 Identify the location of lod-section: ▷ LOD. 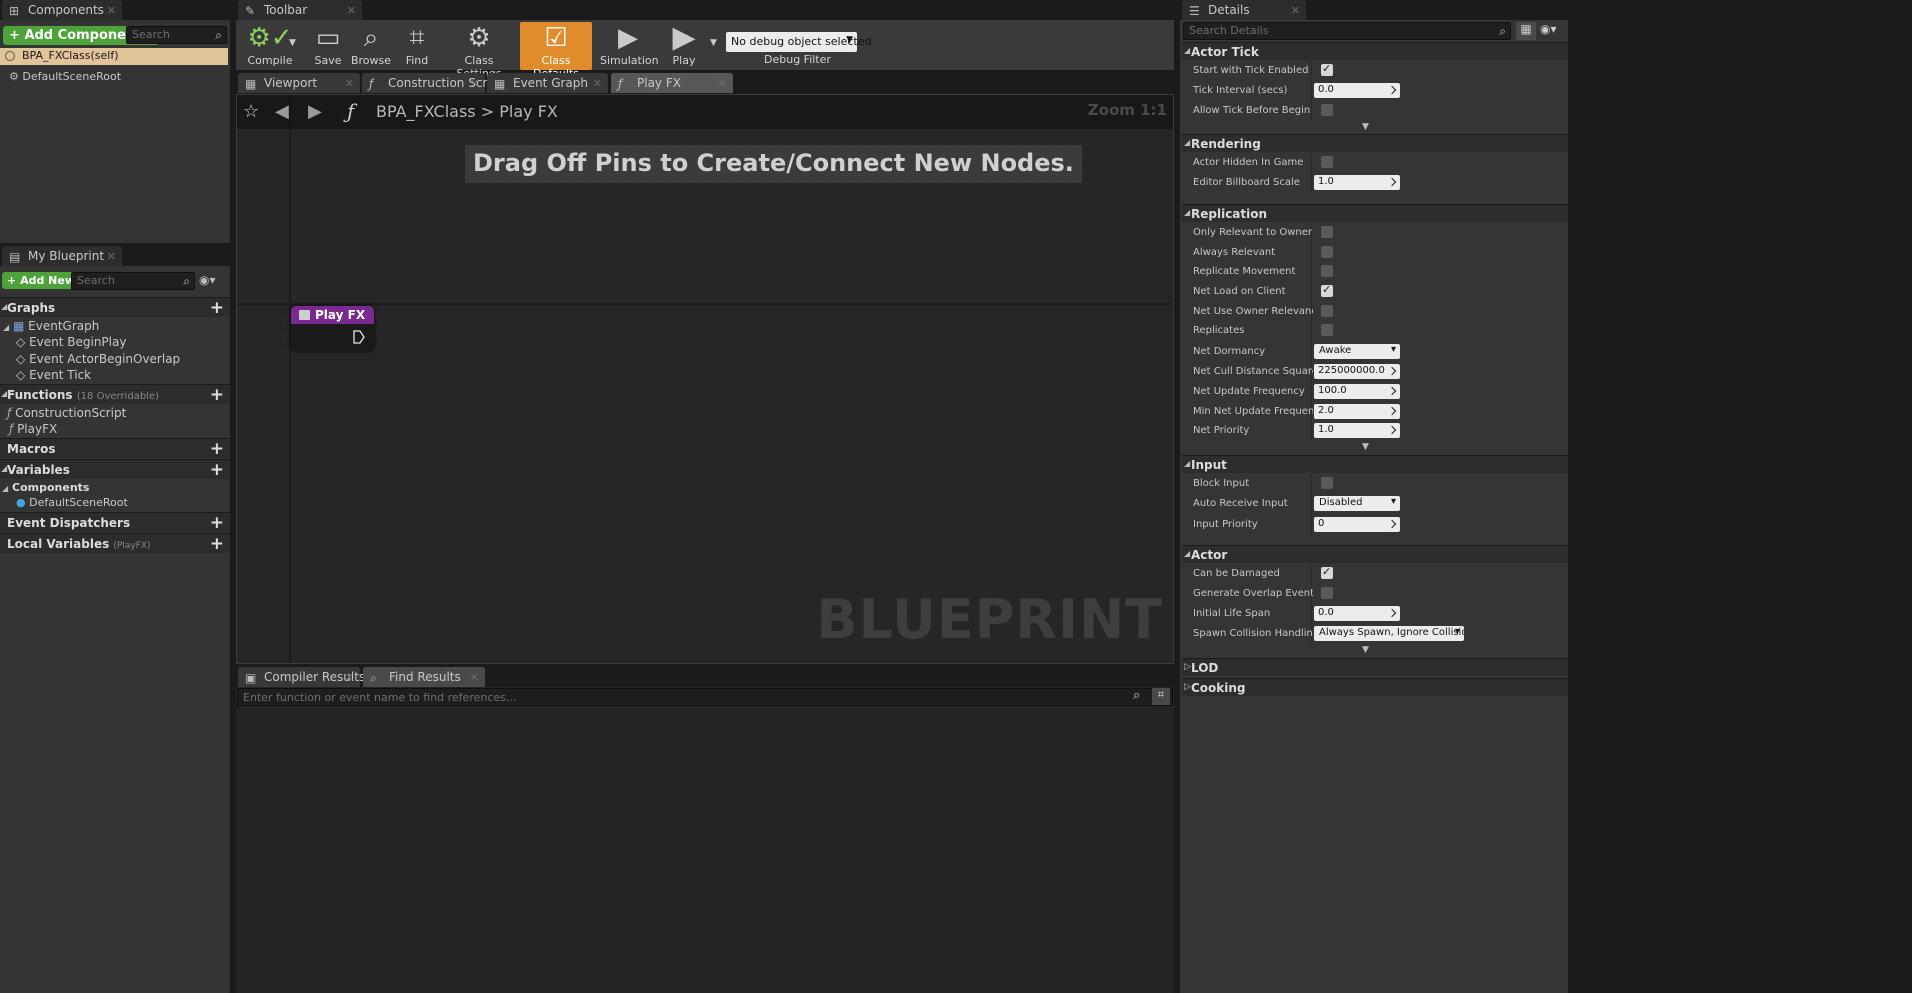
(1375, 667).